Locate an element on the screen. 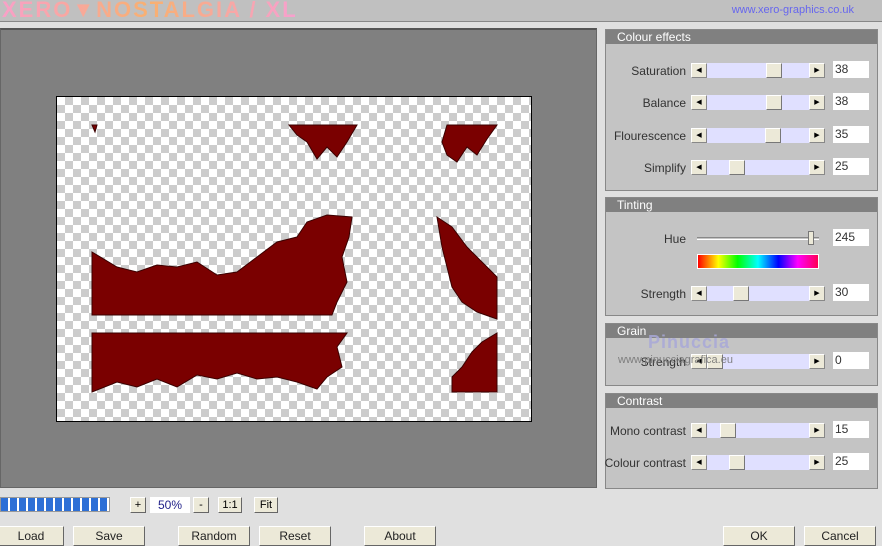 Image resolution: width=882 pixels, height=546 pixels. slider-value-input: 35 is located at coordinates (851, 134).